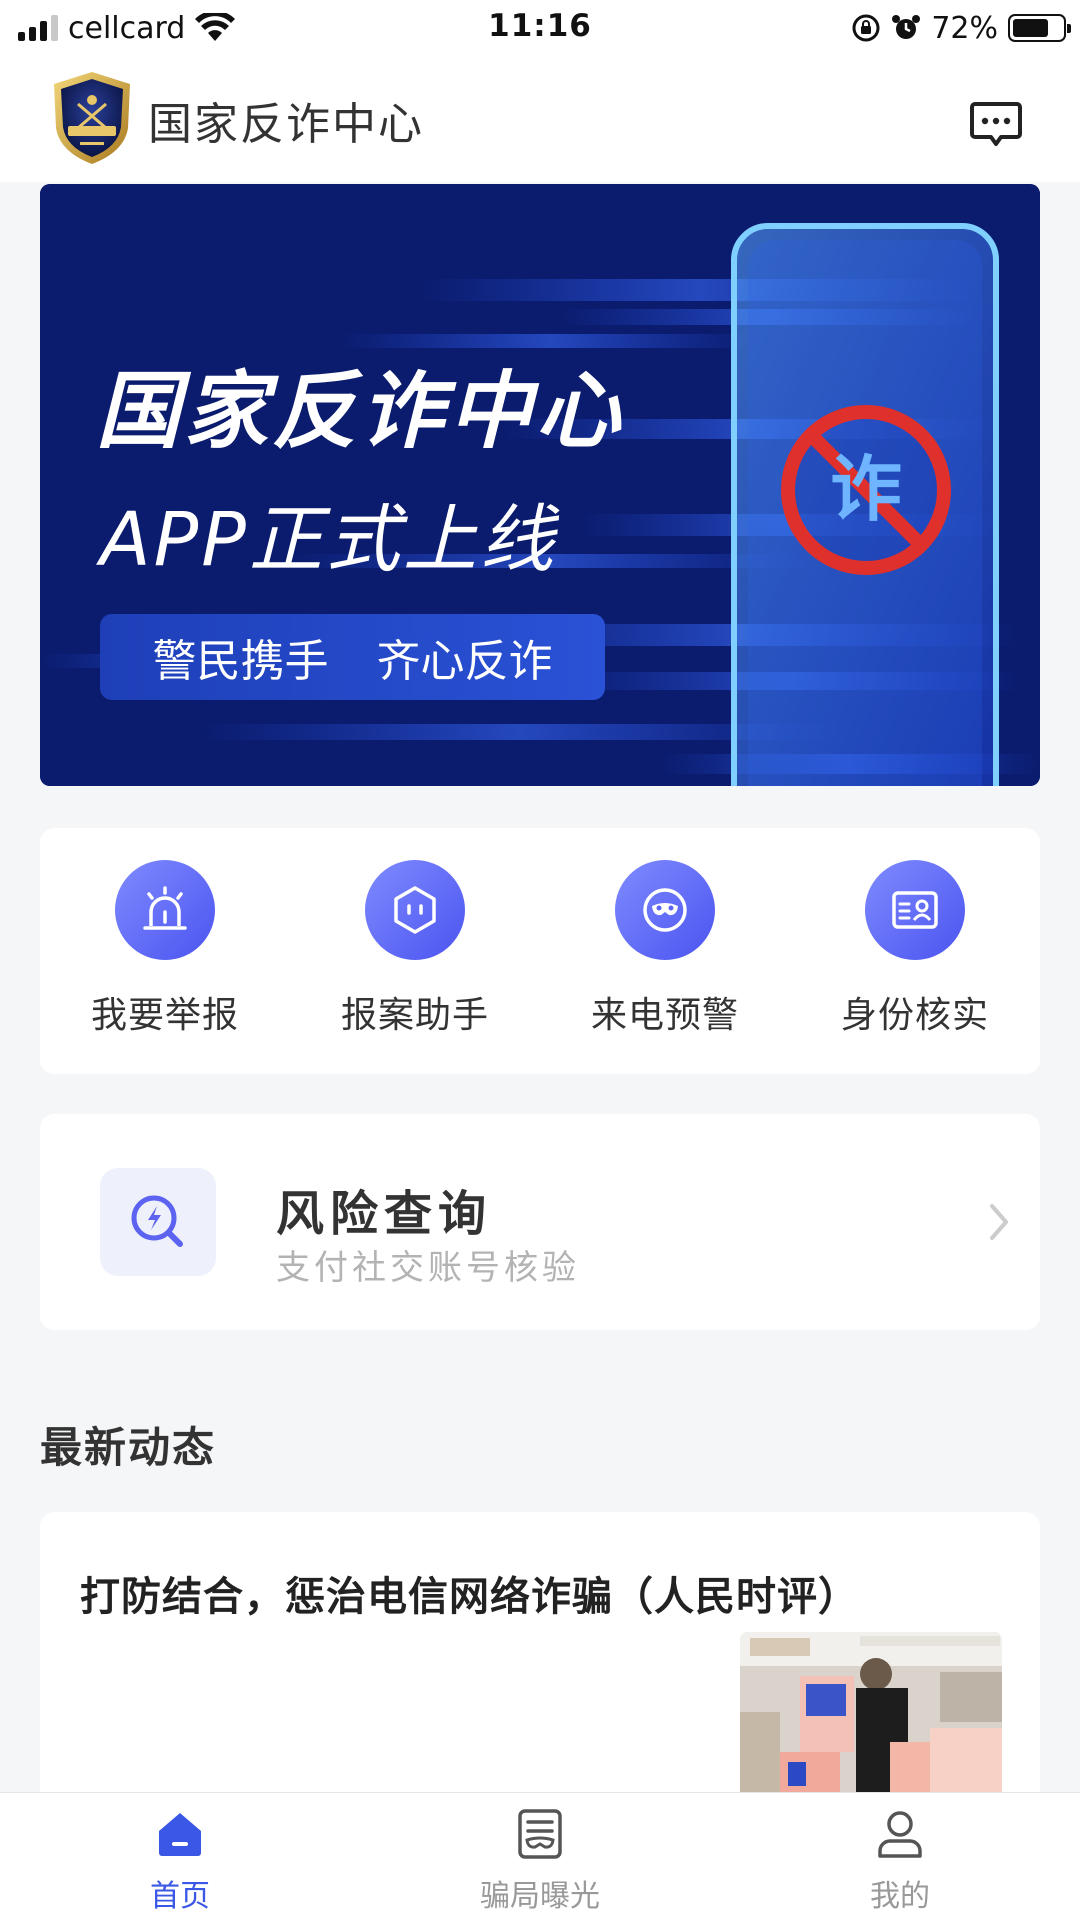 Image resolution: width=1080 pixels, height=1920 pixels. I want to click on slogan-left: 警民携手, so click(240, 661).